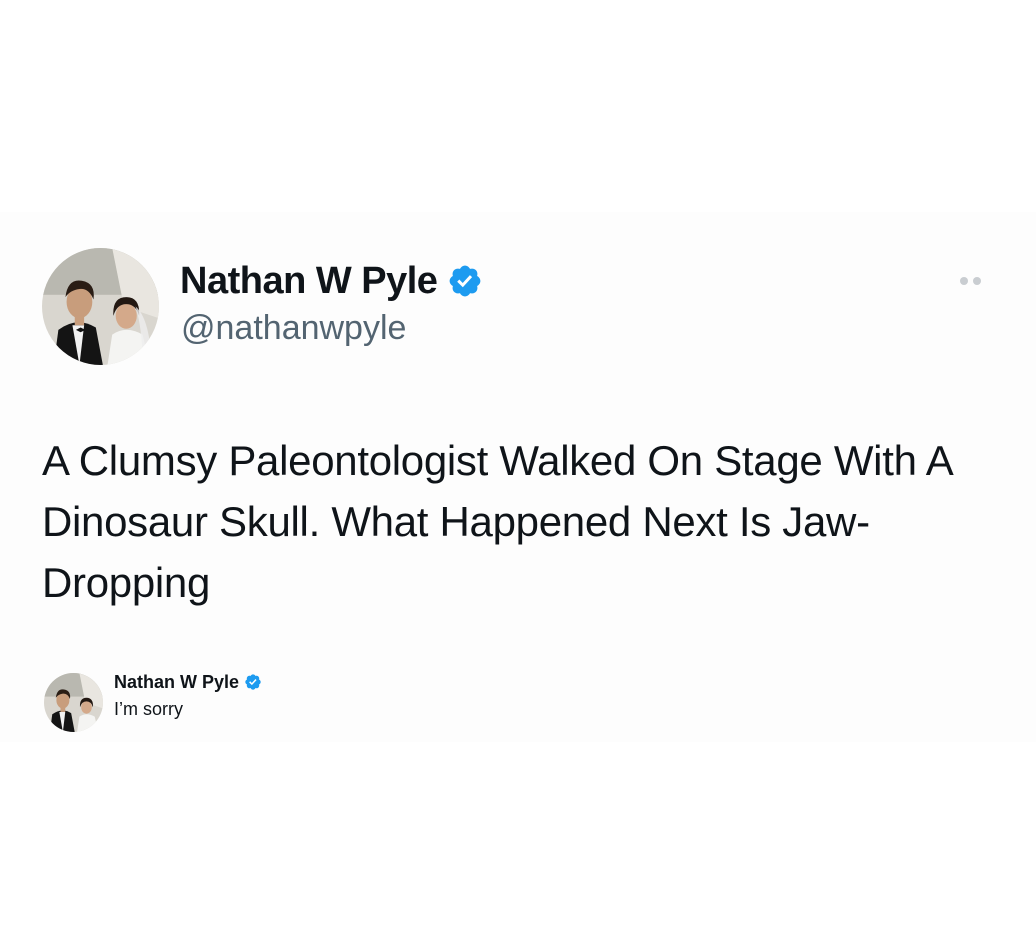 The height and width of the screenshot is (944, 1036). Describe the element at coordinates (964, 281) in the screenshot. I see `ellipsis-icon` at that location.